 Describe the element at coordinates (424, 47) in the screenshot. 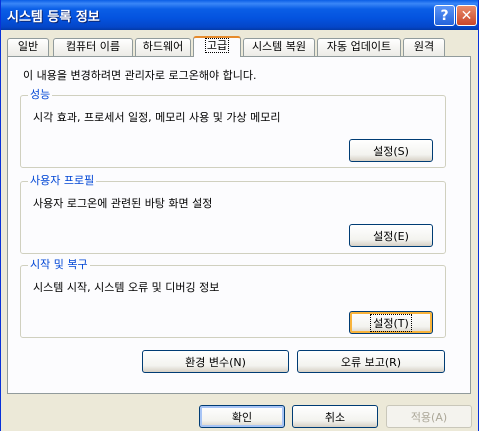

I see `tab-remote: 원격` at that location.